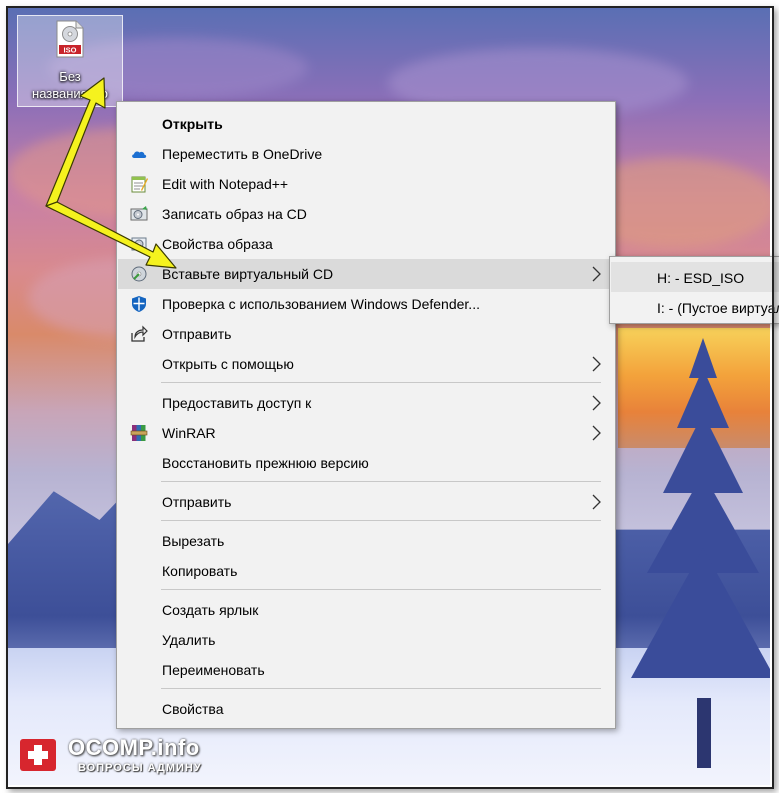 The image size is (779, 793). Describe the element at coordinates (139, 154) in the screenshot. I see `onedrive-icon` at that location.